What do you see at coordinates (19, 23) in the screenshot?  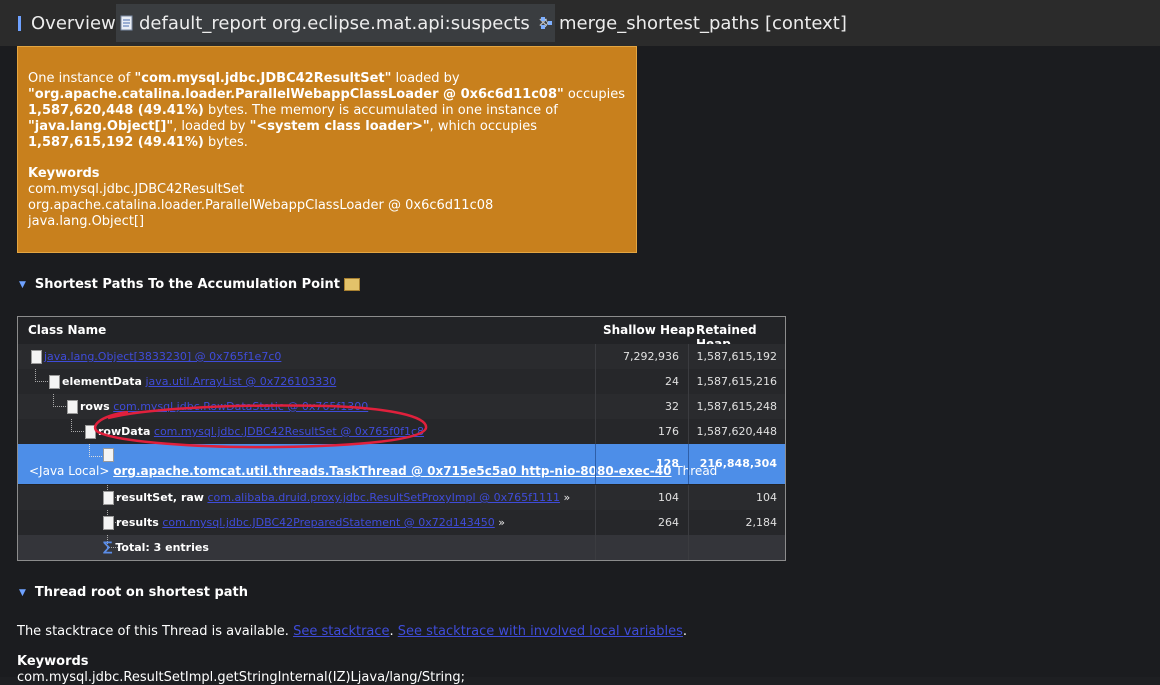 I see `info-icon` at bounding box center [19, 23].